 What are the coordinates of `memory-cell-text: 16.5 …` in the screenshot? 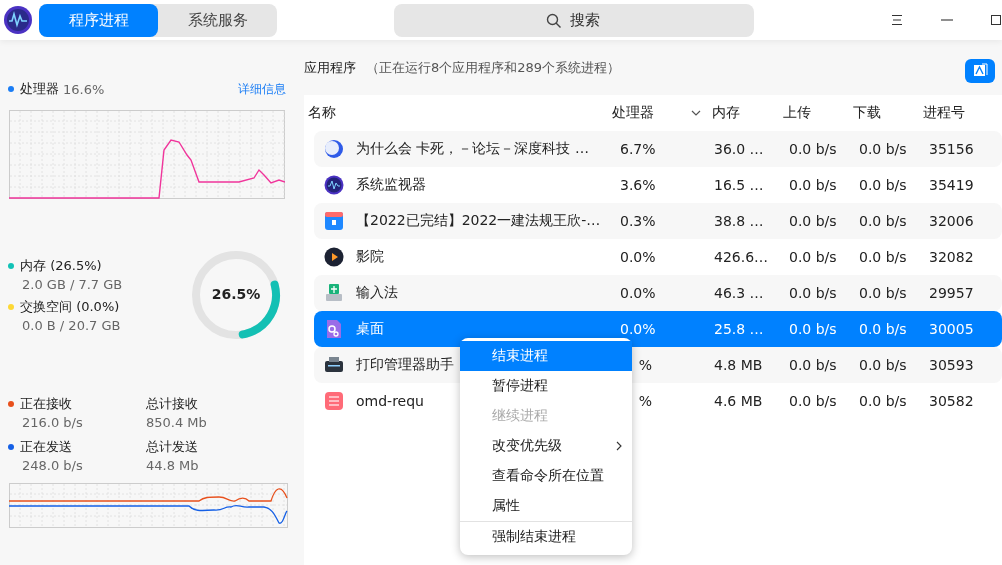 It's located at (739, 185).